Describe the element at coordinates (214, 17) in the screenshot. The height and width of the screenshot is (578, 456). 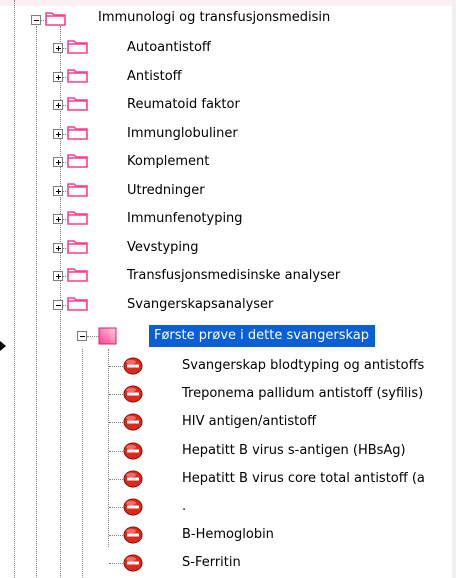
I see `tree-node-label: Immunologi og transfusjonsmedisin` at that location.